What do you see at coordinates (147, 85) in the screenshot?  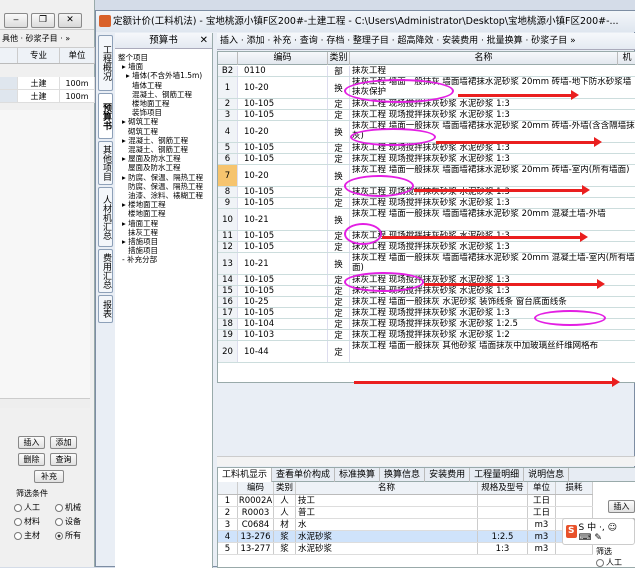 I see `tree-node: 墙体工程` at bounding box center [147, 85].